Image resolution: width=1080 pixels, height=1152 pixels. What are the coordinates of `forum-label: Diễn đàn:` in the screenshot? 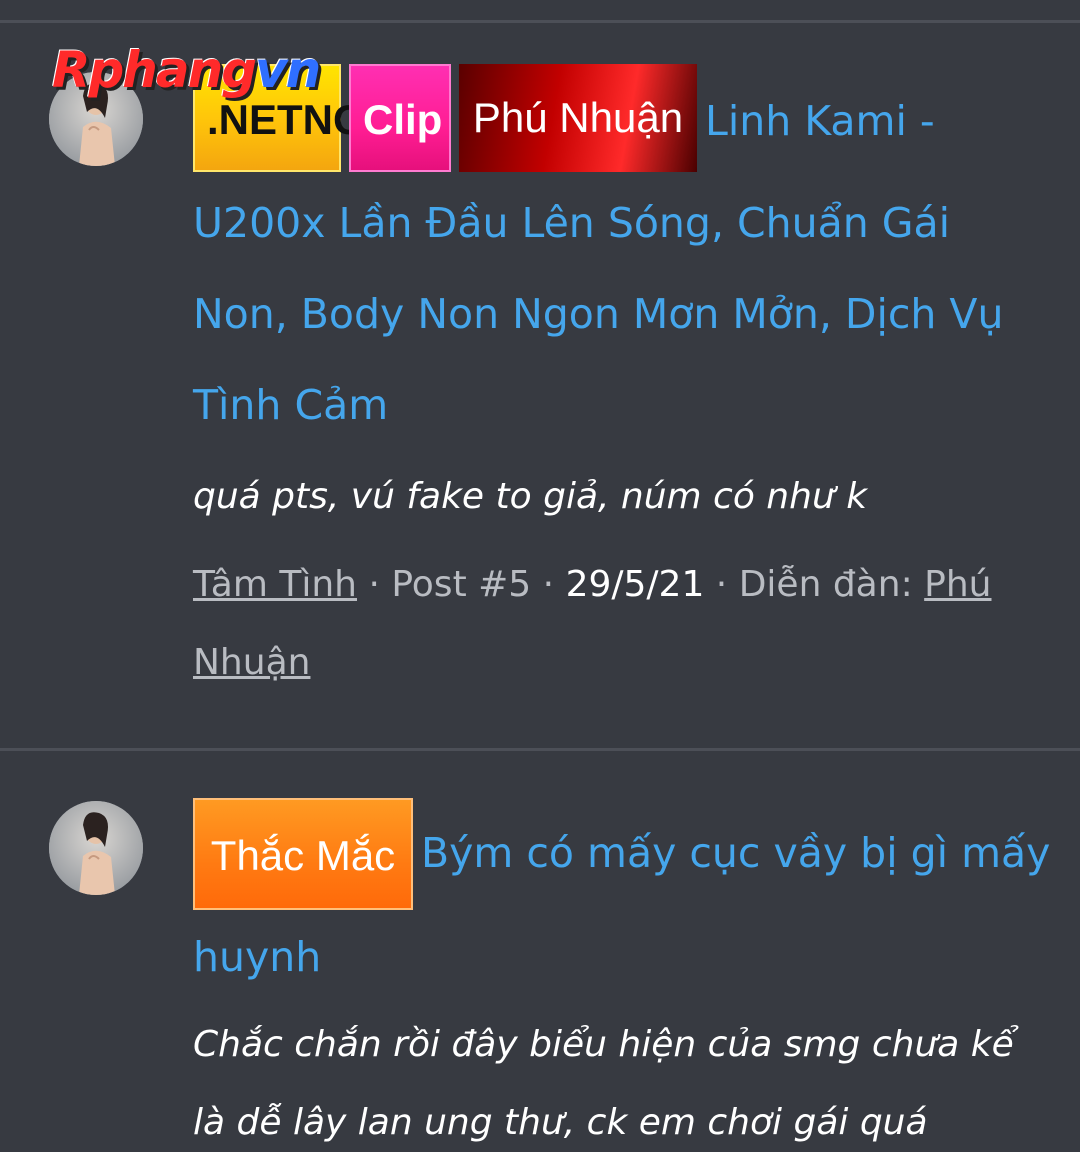 It's located at (825, 584).